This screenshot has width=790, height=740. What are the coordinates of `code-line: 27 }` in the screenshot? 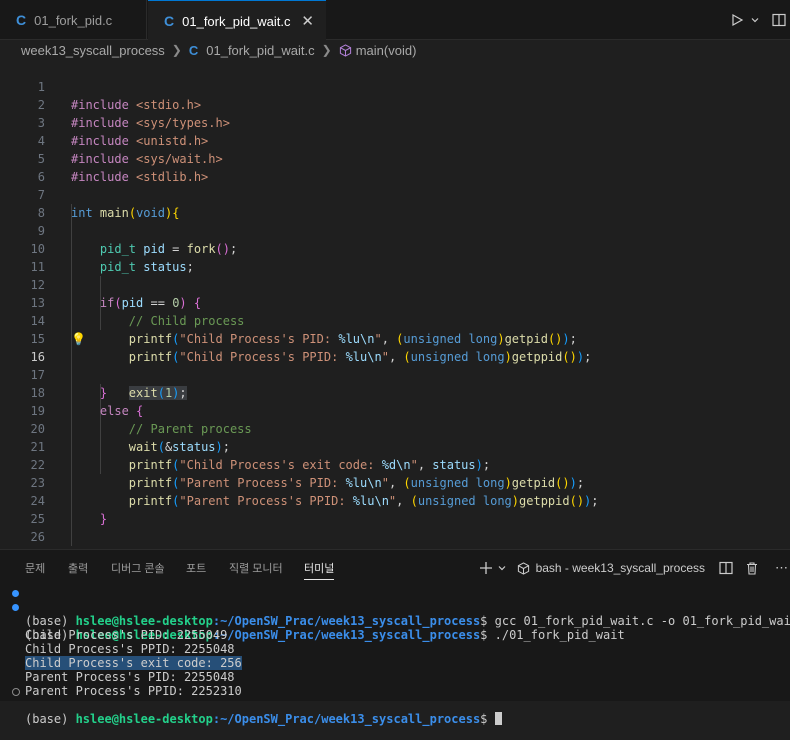 It's located at (395, 554).